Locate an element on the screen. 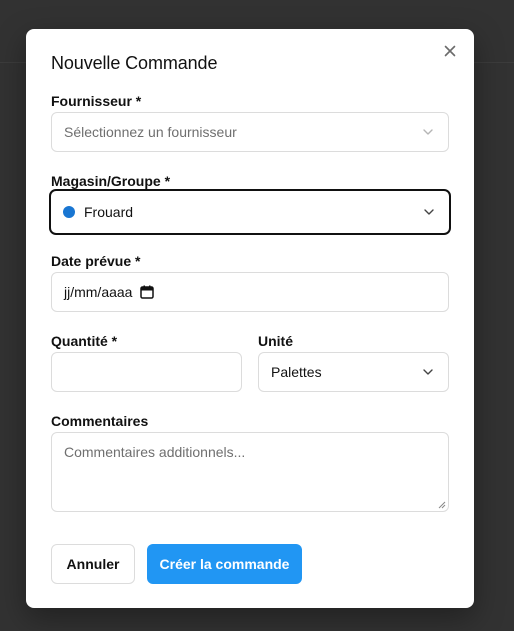  calendar-icon is located at coordinates (147, 292).